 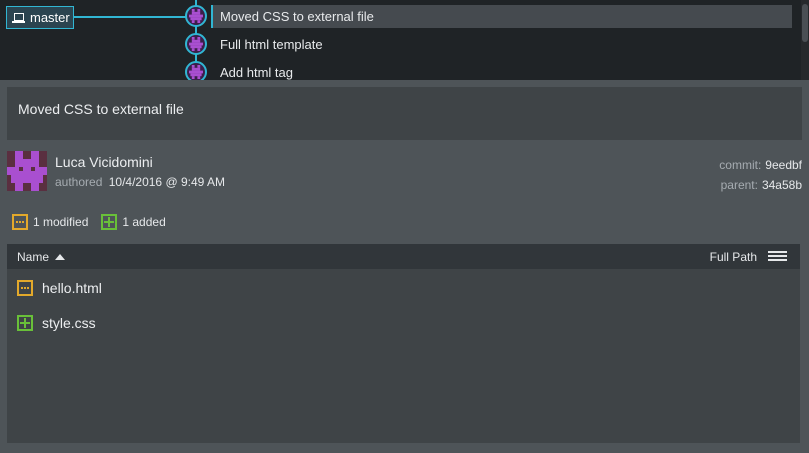 I want to click on authored-date: 10/4/2016 @ 9:49 AM, so click(x=166, y=182).